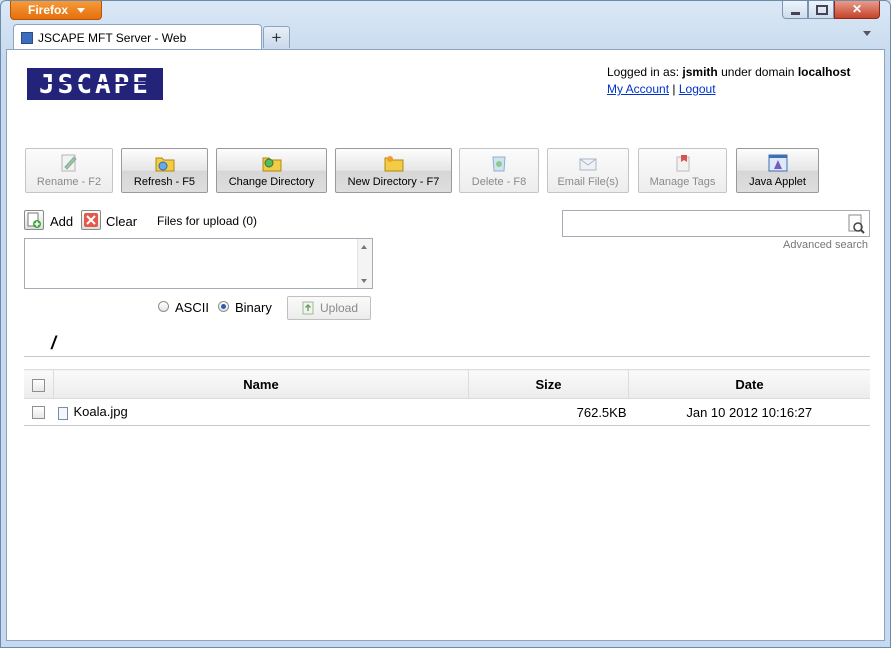  I want to click on minimize-icon, so click(795, 13).